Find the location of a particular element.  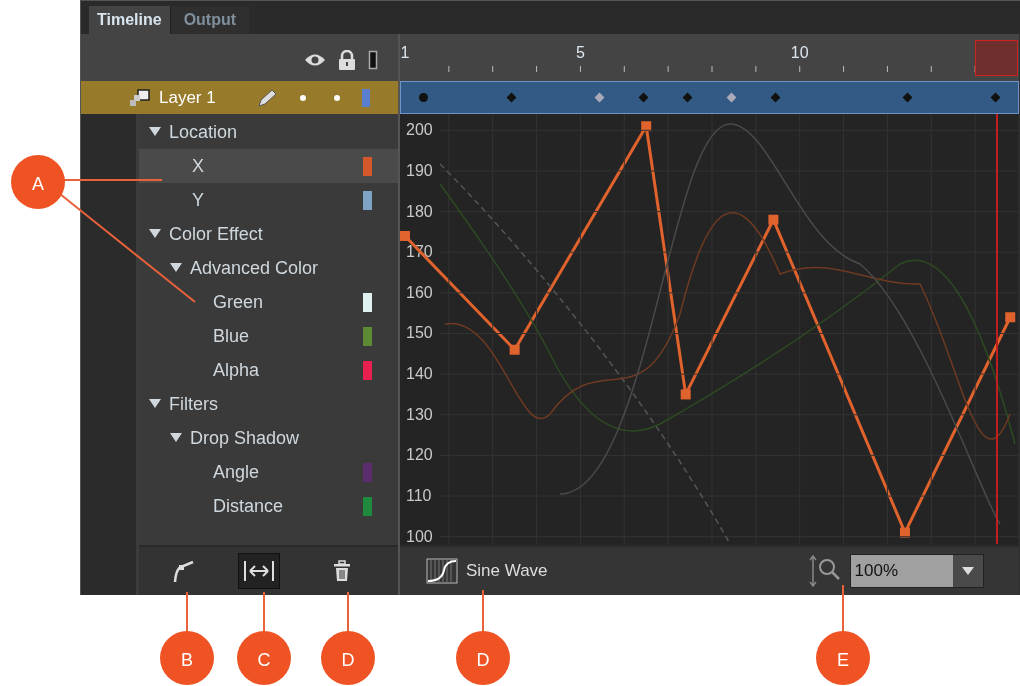

y-axis-label: 100 is located at coordinates (419, 536).